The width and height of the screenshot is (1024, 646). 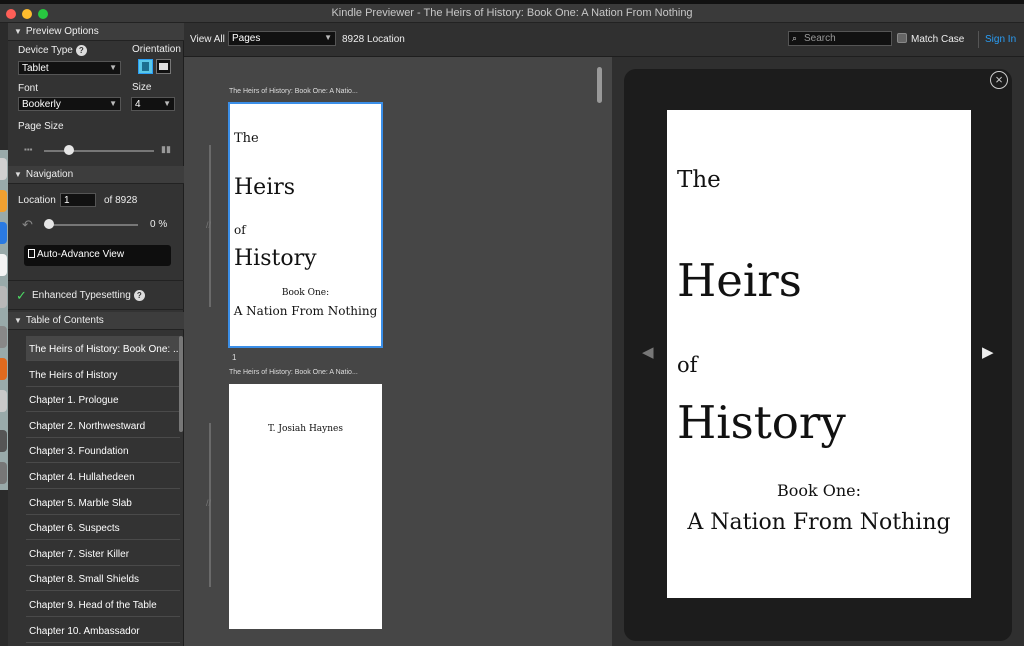 What do you see at coordinates (978, 39) in the screenshot?
I see `toolbar-divider` at bounding box center [978, 39].